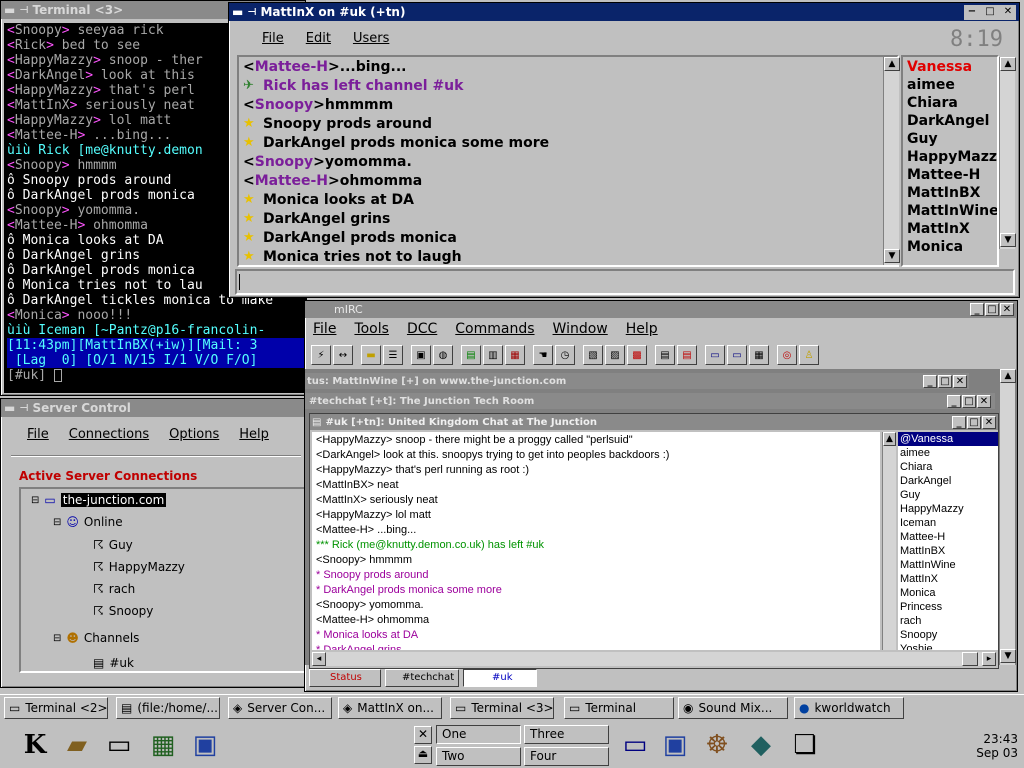 This screenshot has width=1024, height=768. Describe the element at coordinates (478, 734) in the screenshot. I see `desktop-one-button: One` at that location.